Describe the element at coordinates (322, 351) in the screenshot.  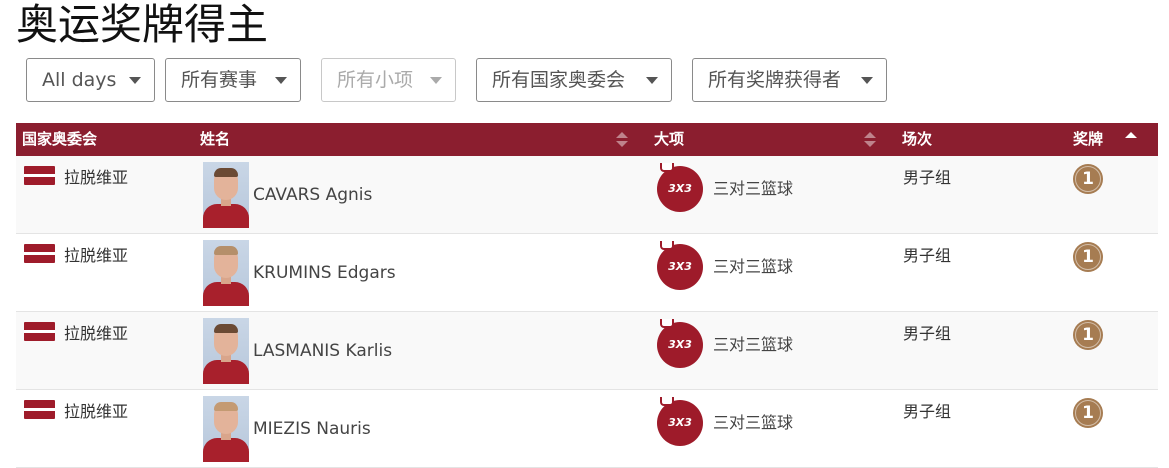
I see `athlete-name: LASMANIS Karlis` at that location.